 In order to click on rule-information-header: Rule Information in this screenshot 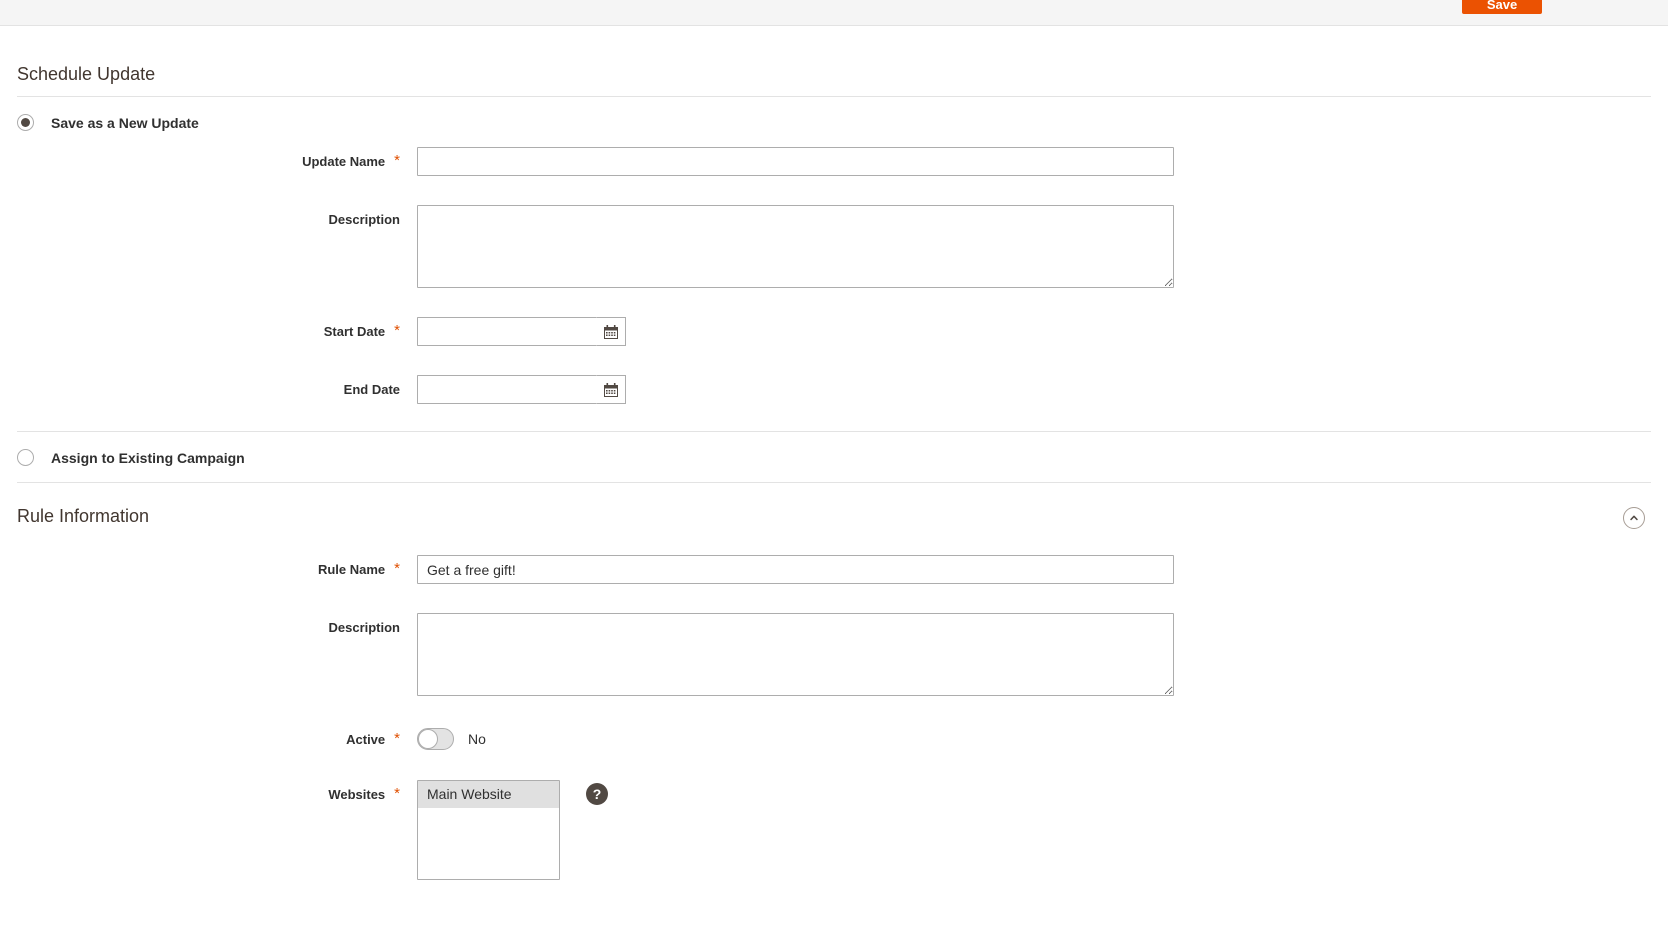, I will do `click(834, 511)`.